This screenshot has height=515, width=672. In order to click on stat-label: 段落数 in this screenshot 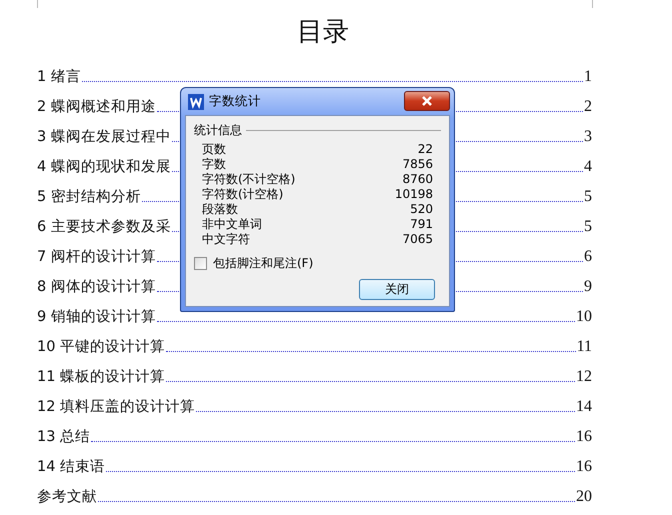, I will do `click(220, 209)`.